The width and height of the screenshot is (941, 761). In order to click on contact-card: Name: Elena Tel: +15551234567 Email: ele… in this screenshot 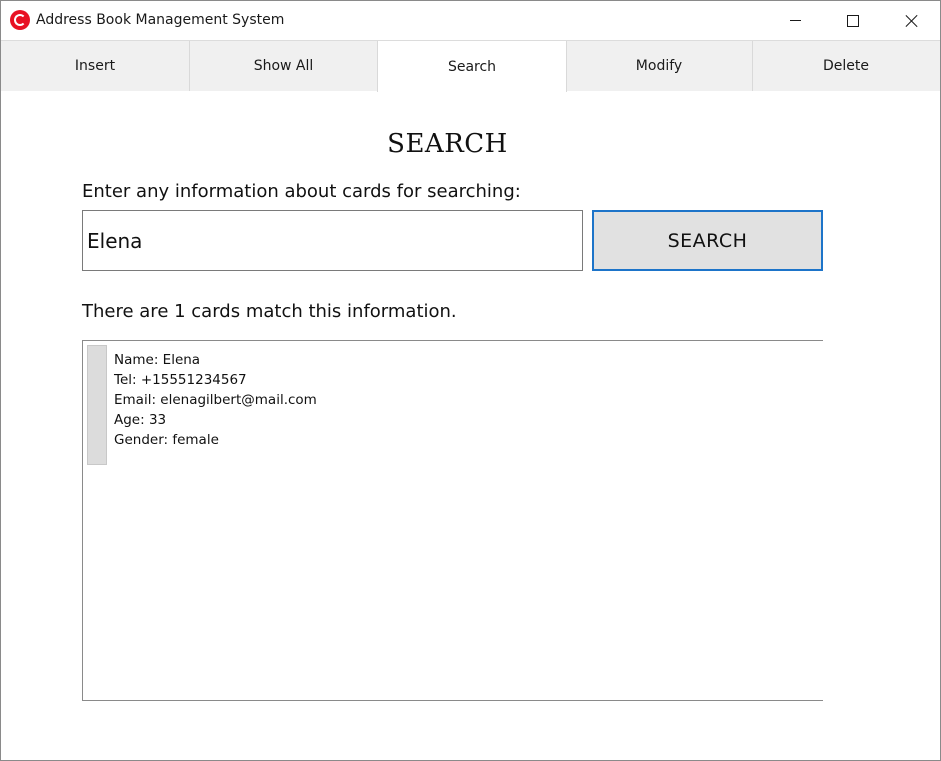, I will do `click(437, 405)`.